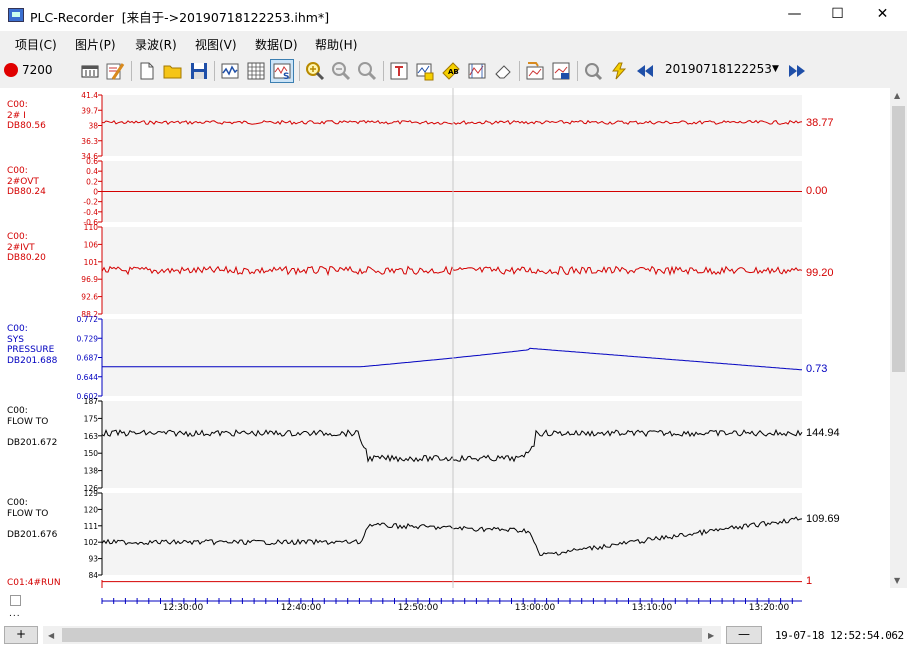  Describe the element at coordinates (90, 202) in the screenshot. I see `y-tick-label: -0.2` at that location.